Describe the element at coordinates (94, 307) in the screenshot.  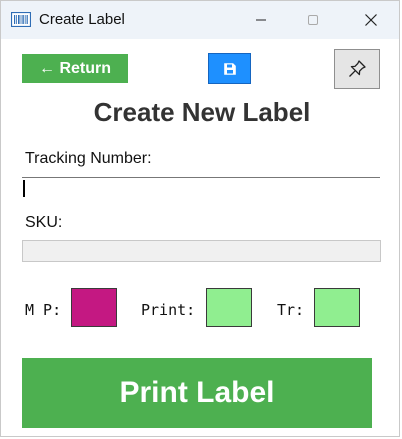
I see `mp-status-indicator` at that location.